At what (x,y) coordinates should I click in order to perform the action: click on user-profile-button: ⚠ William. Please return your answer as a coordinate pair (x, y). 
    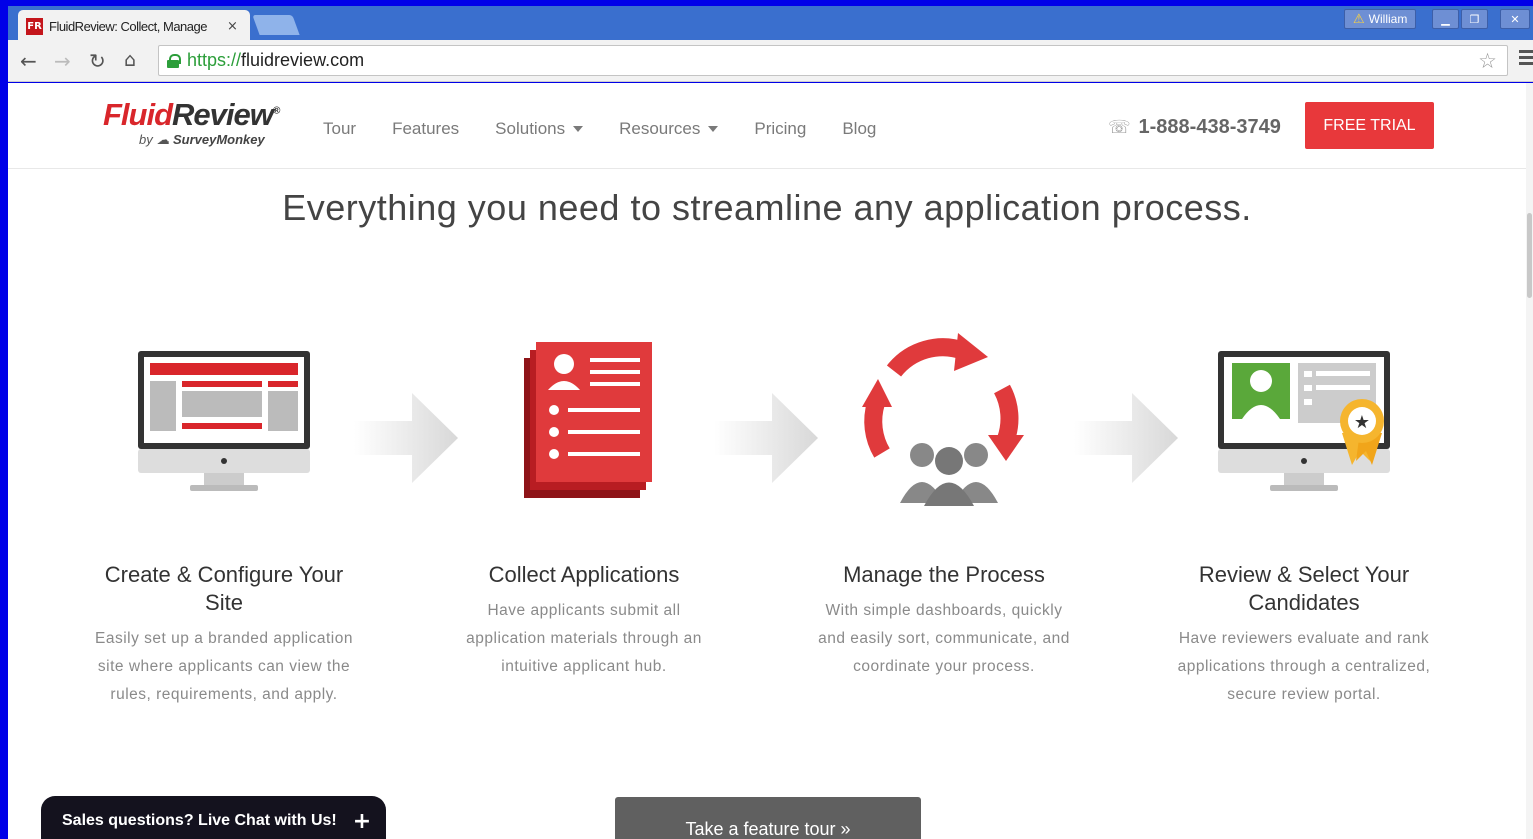
    Looking at the image, I should click on (1380, 19).